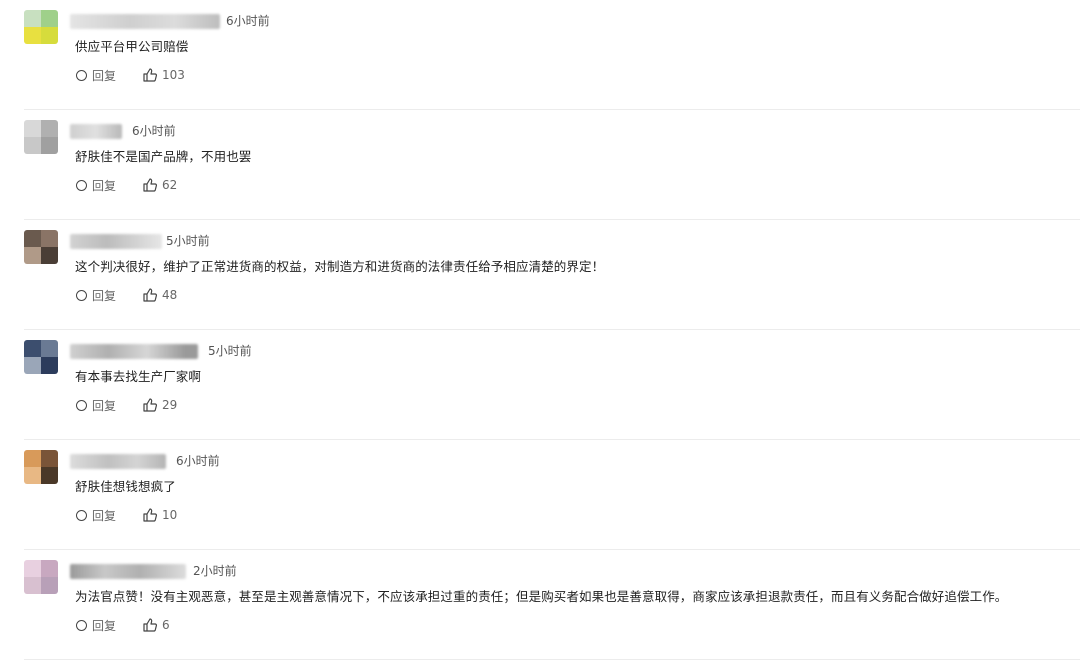 The width and height of the screenshot is (1080, 660). What do you see at coordinates (138, 376) in the screenshot?
I see `comment-text: 有本事去找生产厂家啊` at bounding box center [138, 376].